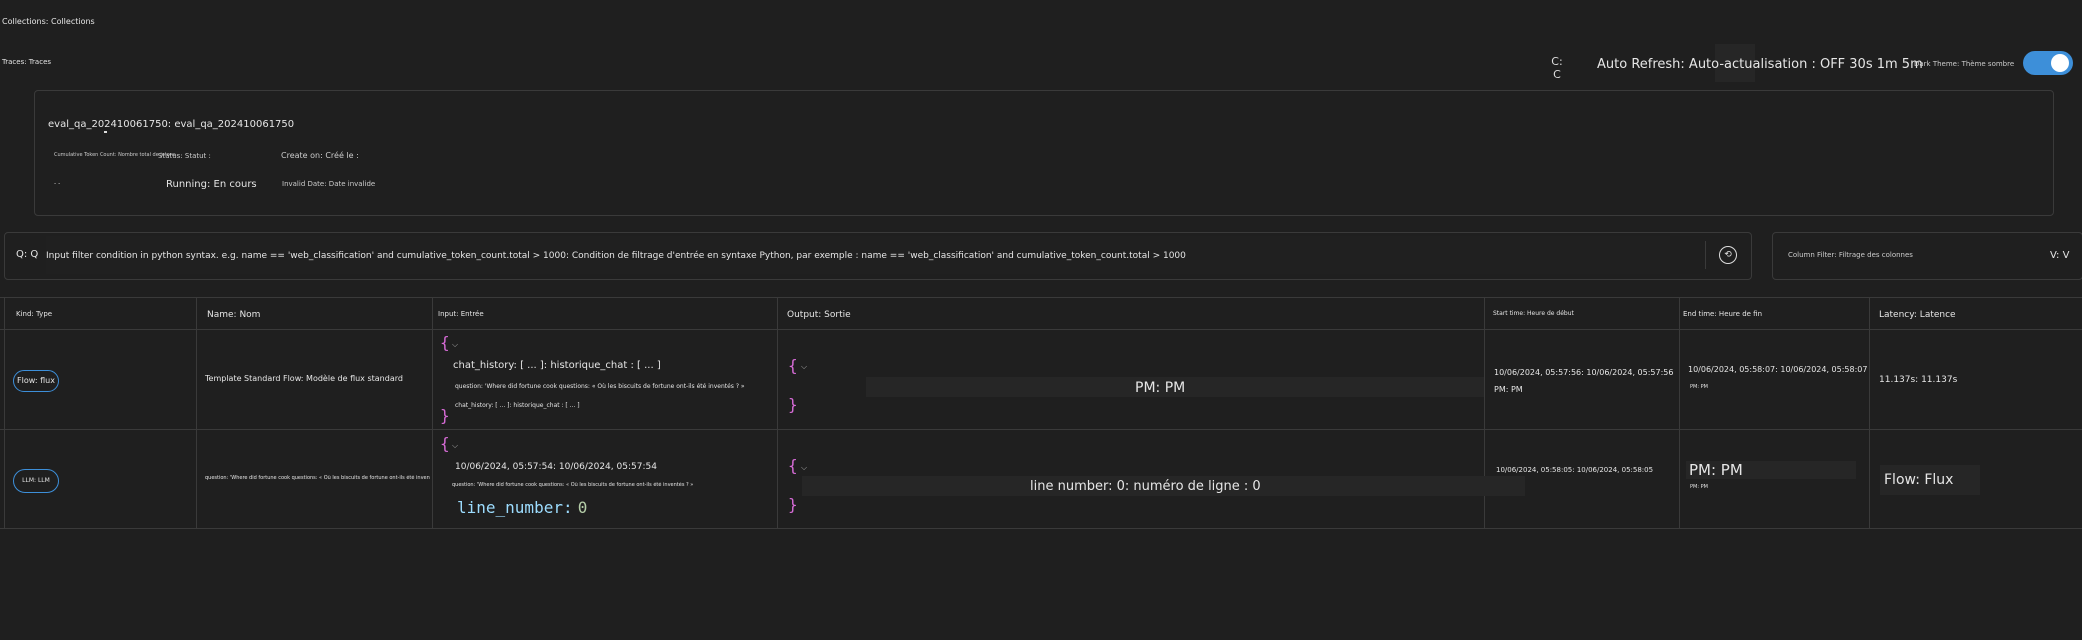  What do you see at coordinates (2059, 255) in the screenshot?
I see `column-filter-chevron-icon: V` at bounding box center [2059, 255].